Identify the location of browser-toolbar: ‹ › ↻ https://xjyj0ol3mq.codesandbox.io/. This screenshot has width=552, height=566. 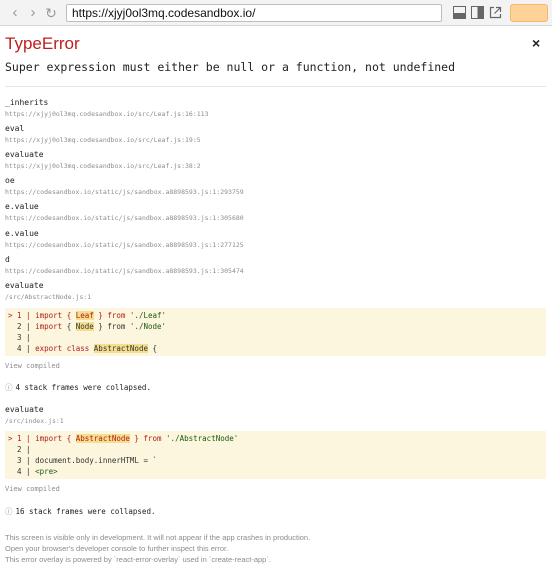
(276, 13).